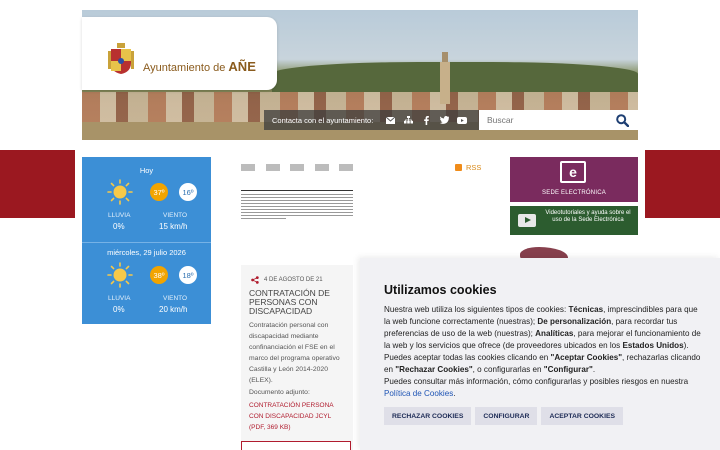  Describe the element at coordinates (37, 184) in the screenshot. I see `decorative-band-left` at that location.